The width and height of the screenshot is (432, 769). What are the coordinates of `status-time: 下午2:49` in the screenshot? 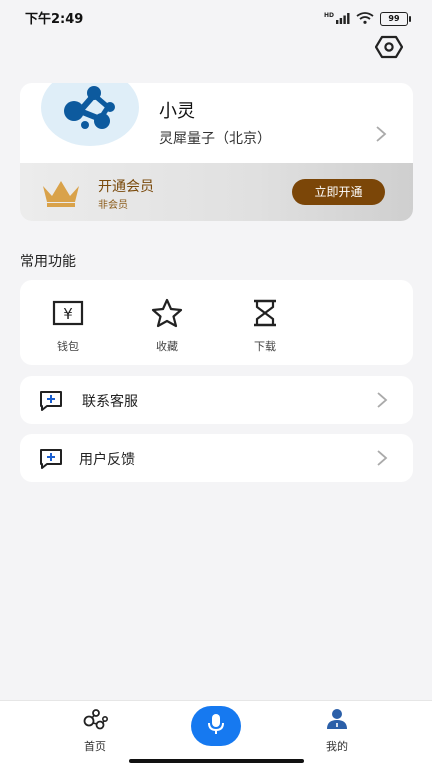 It's located at (54, 19).